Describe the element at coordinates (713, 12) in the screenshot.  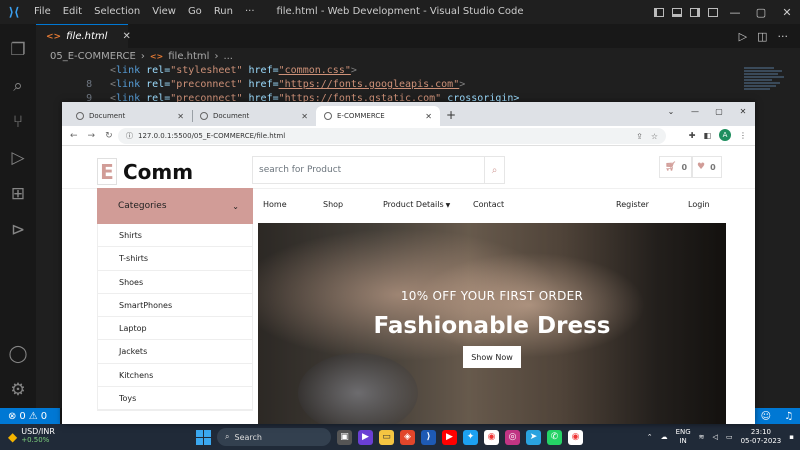
I see `customize-layout-icon` at that location.